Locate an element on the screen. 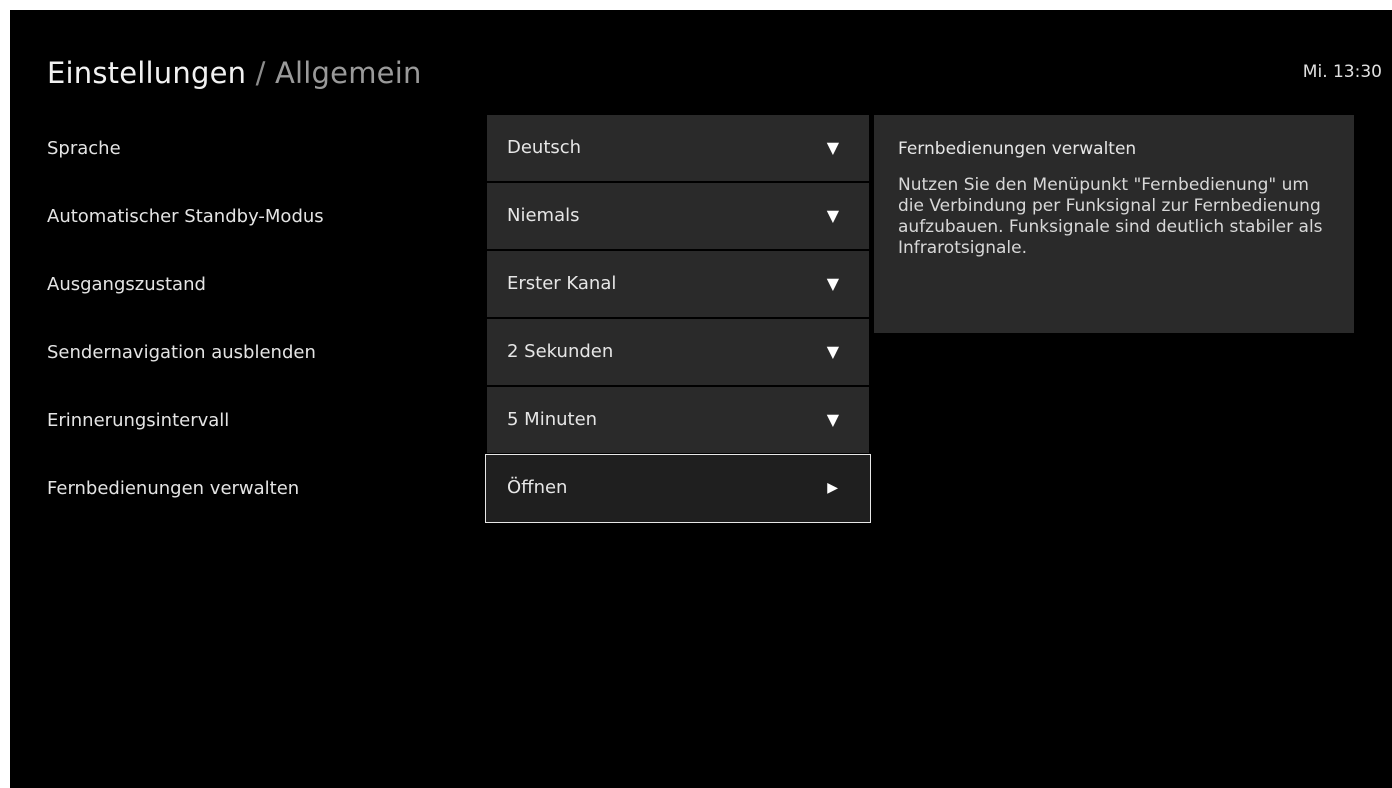 Image resolution: width=1392 pixels, height=788 pixels. fernbedienungen-open-button: Öffnen ▶ is located at coordinates (678, 488).